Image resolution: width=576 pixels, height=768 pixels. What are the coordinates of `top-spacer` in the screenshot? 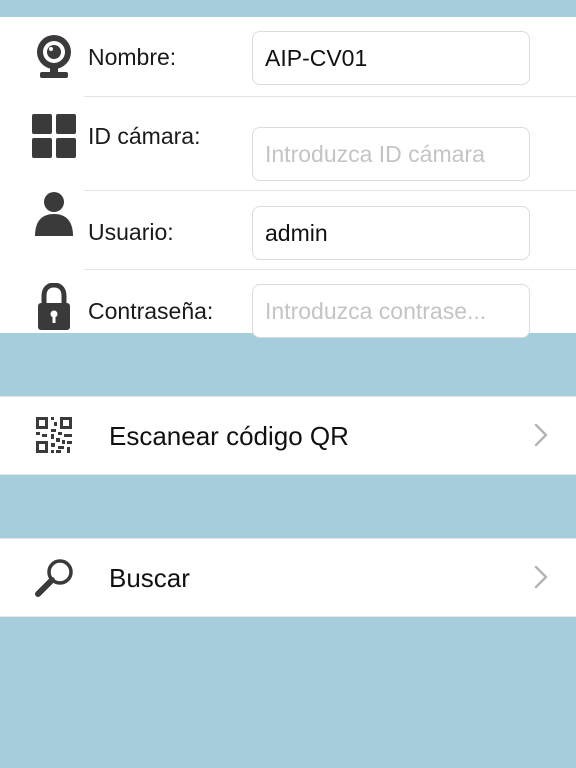 It's located at (288, 8).